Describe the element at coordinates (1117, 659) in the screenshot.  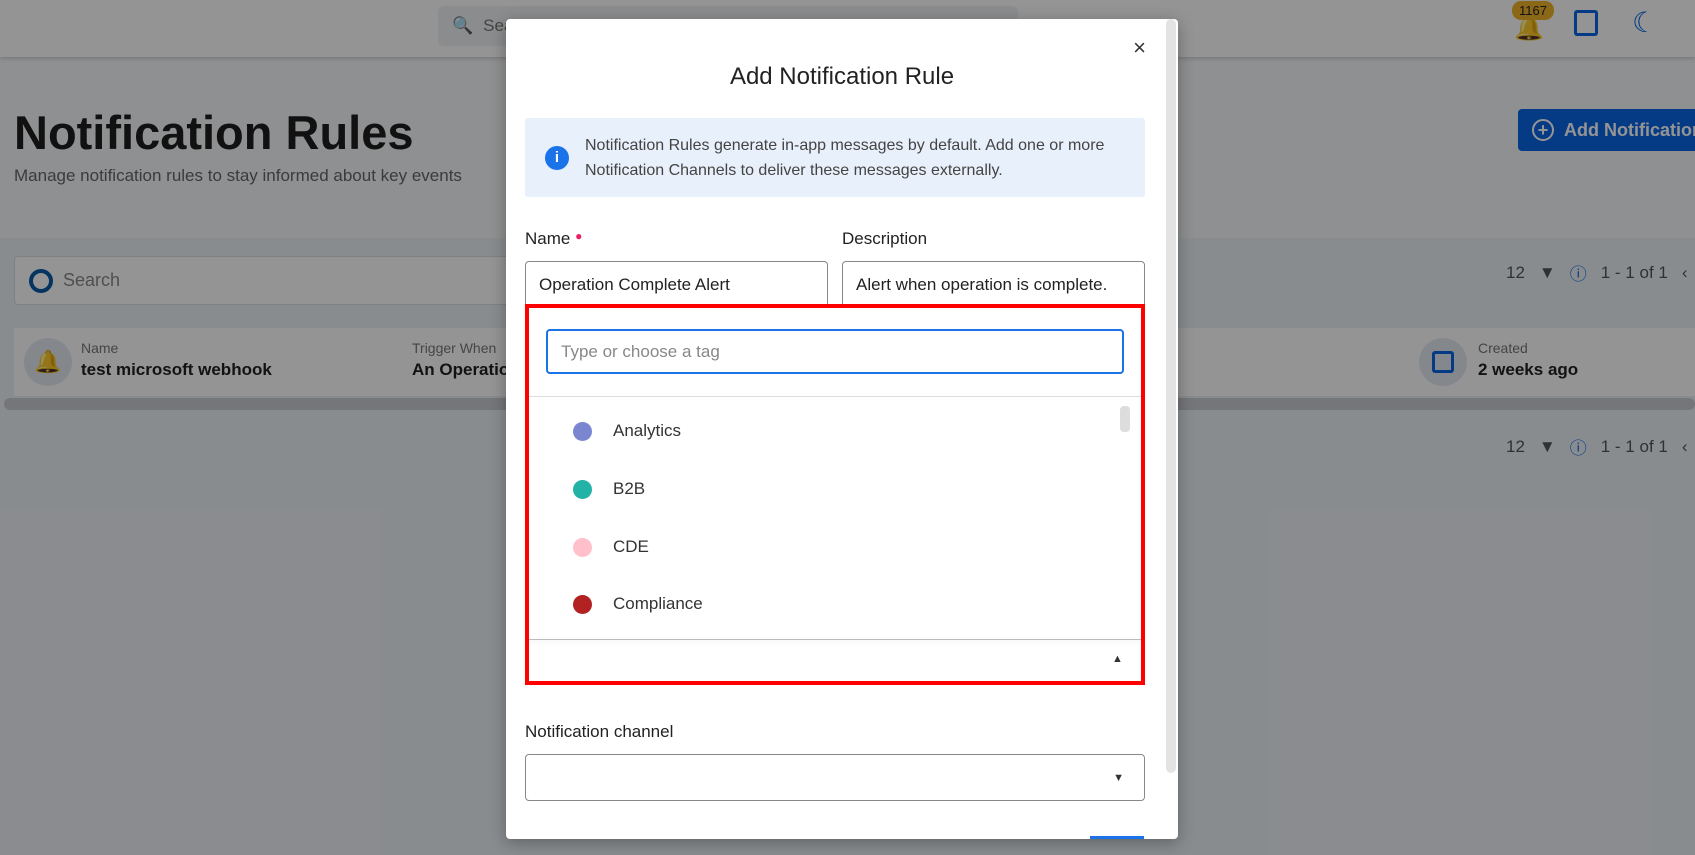
I see `caret-up-icon: ▲` at that location.